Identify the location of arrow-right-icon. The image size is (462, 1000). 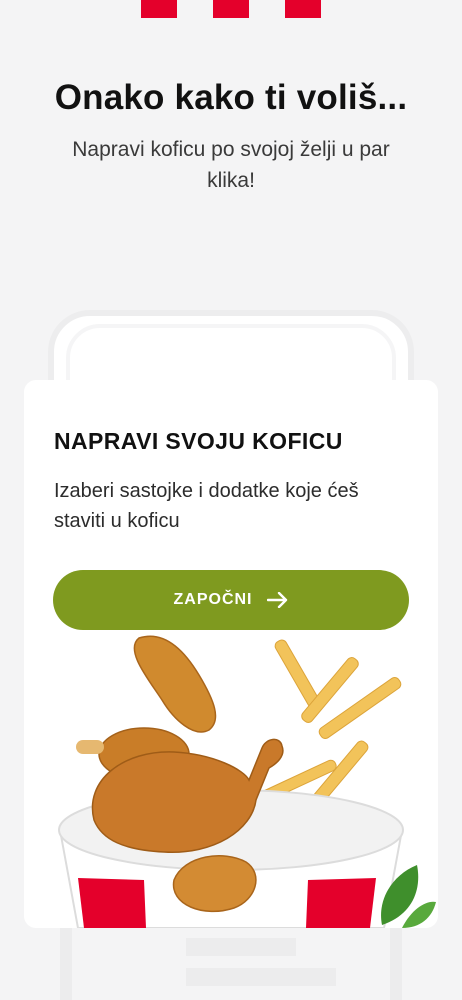
(276, 600).